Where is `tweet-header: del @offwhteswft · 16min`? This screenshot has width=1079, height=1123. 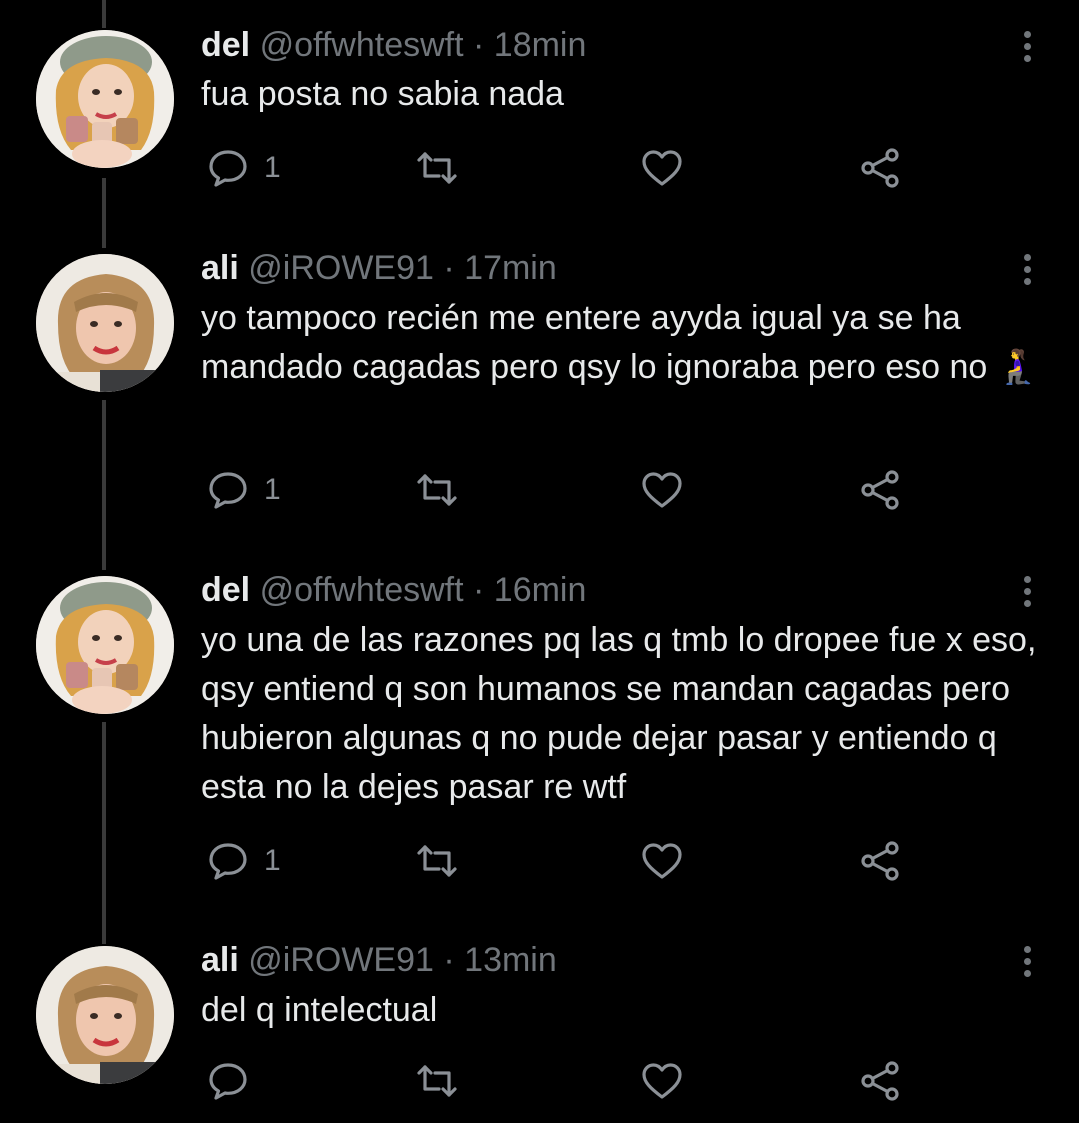
tweet-header: del @offwhteswft · 16min is located at coordinates (393, 590).